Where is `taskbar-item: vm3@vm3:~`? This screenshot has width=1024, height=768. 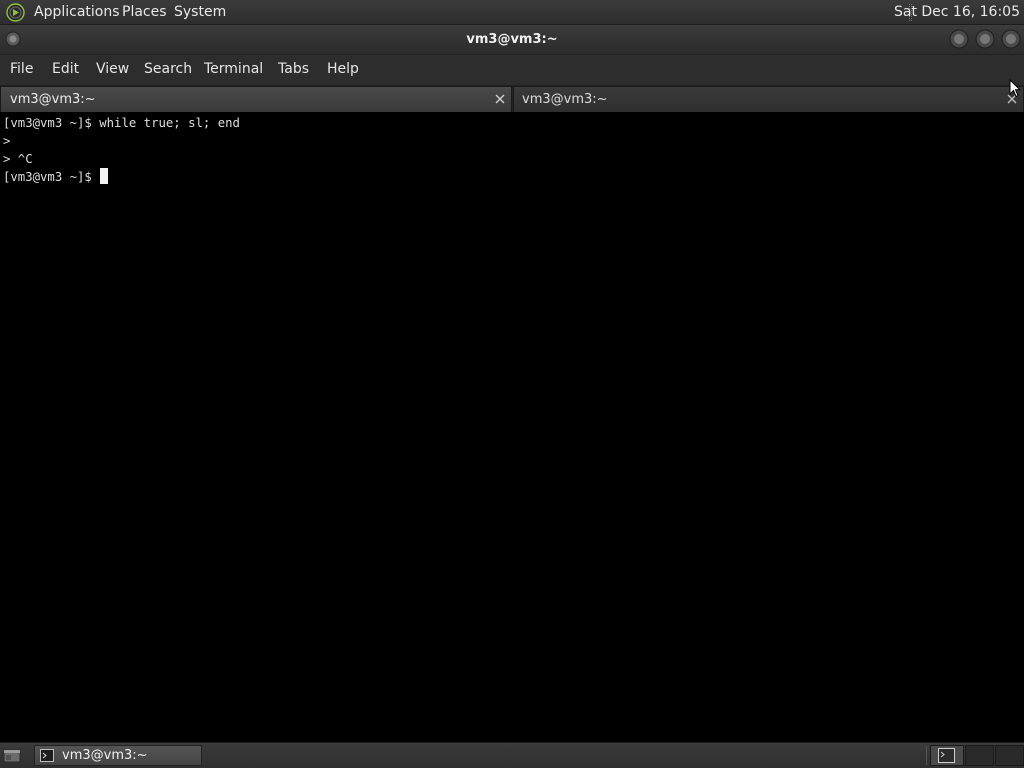
taskbar-item: vm3@vm3:~ is located at coordinates (118, 755).